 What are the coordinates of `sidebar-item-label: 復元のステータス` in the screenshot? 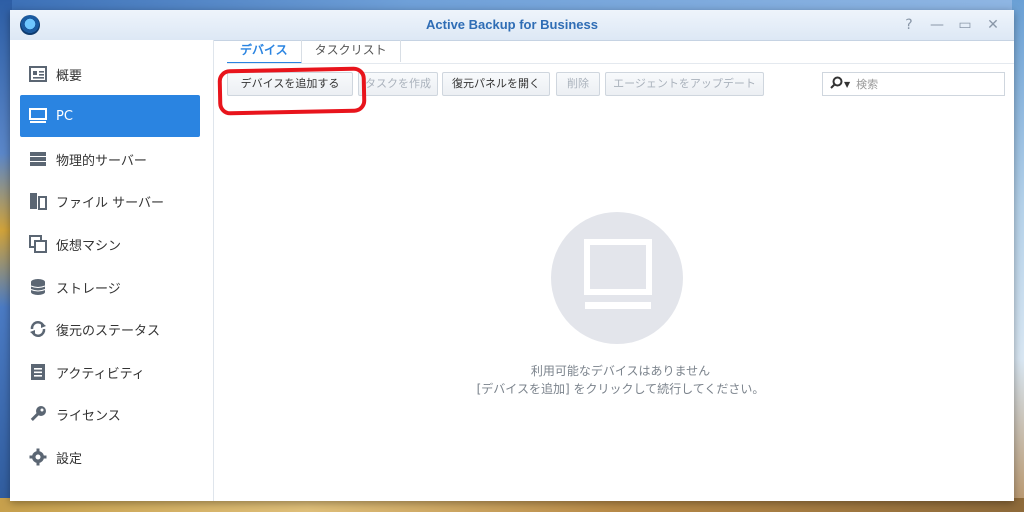 It's located at (108, 331).